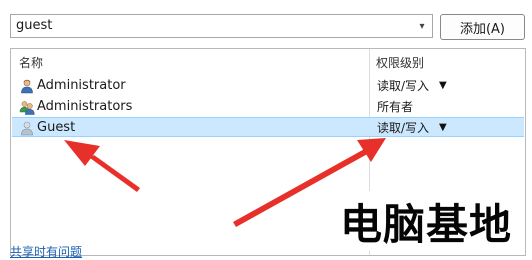 The image size is (532, 260). I want to click on add-button: 添加(A), so click(482, 27).